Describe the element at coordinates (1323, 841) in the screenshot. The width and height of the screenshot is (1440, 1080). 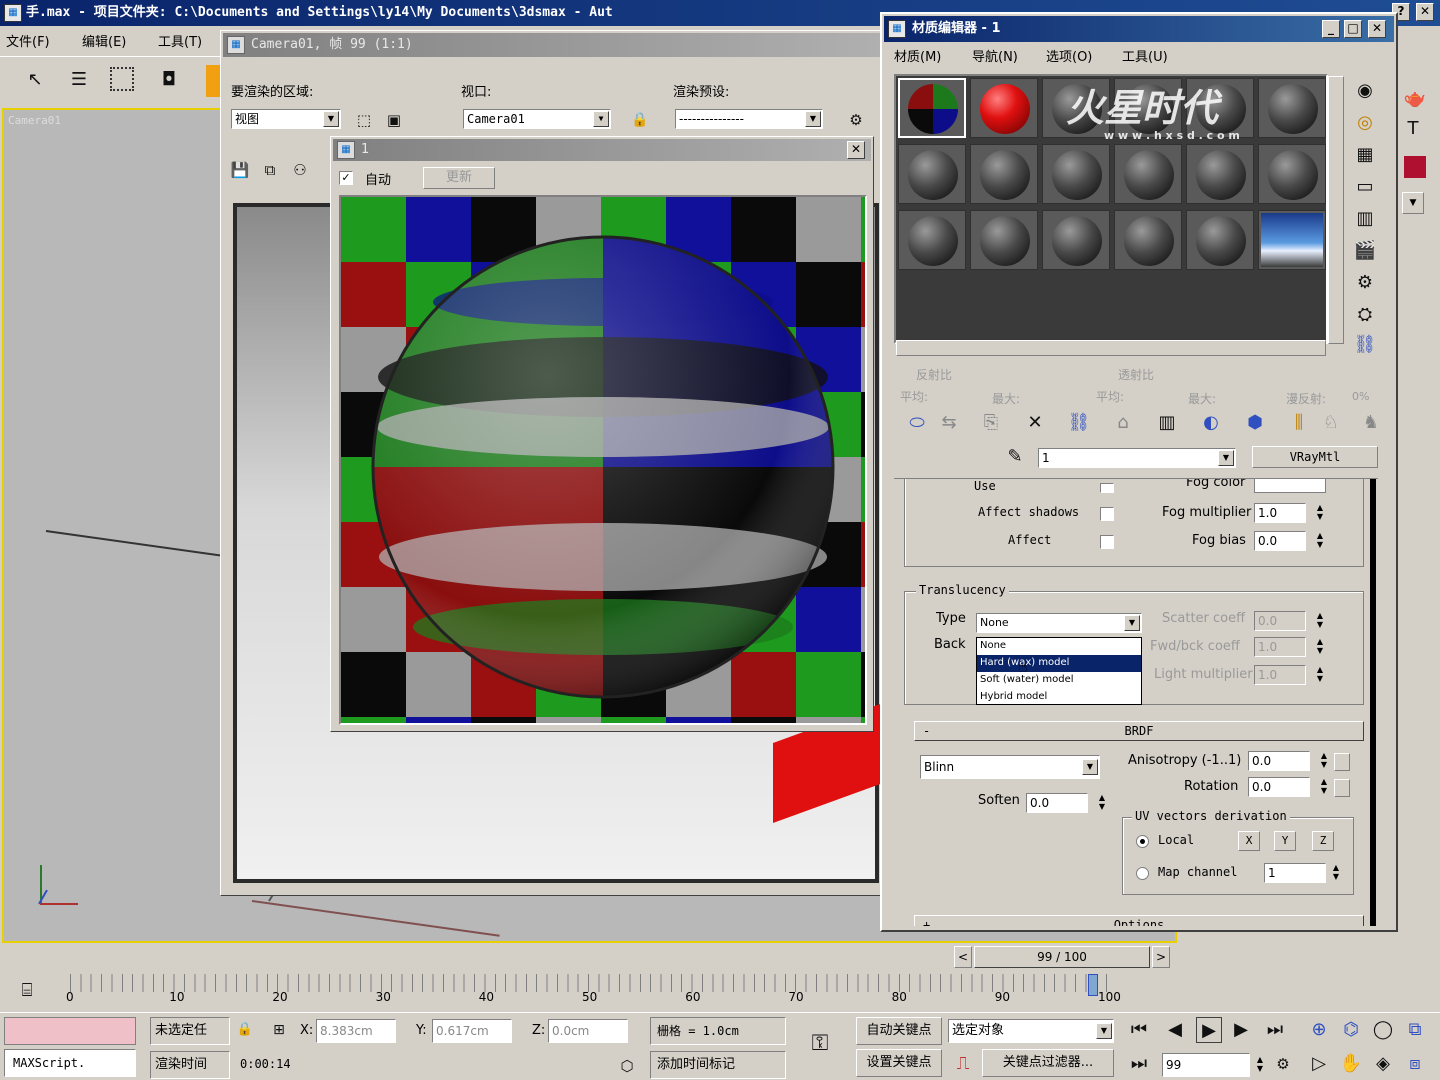
I see `axis-z-button: Z` at that location.